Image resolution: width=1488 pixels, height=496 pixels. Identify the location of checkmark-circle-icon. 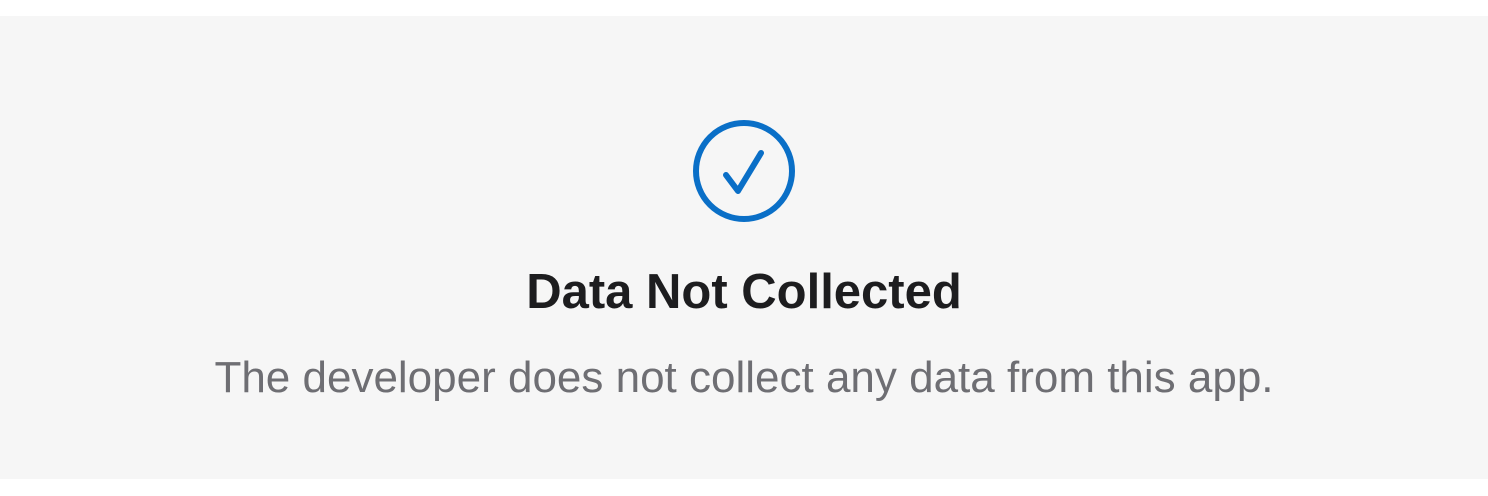
(744, 171).